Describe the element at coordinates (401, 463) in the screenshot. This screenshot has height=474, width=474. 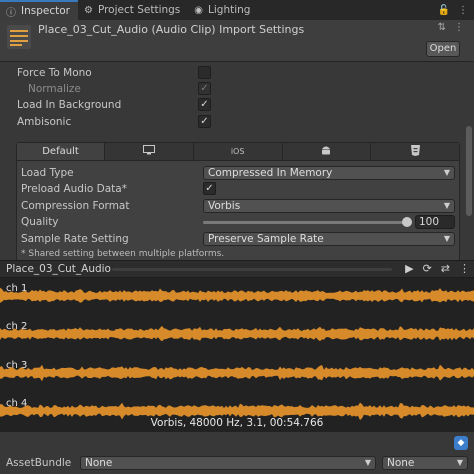
I see `variant-value: None` at that location.